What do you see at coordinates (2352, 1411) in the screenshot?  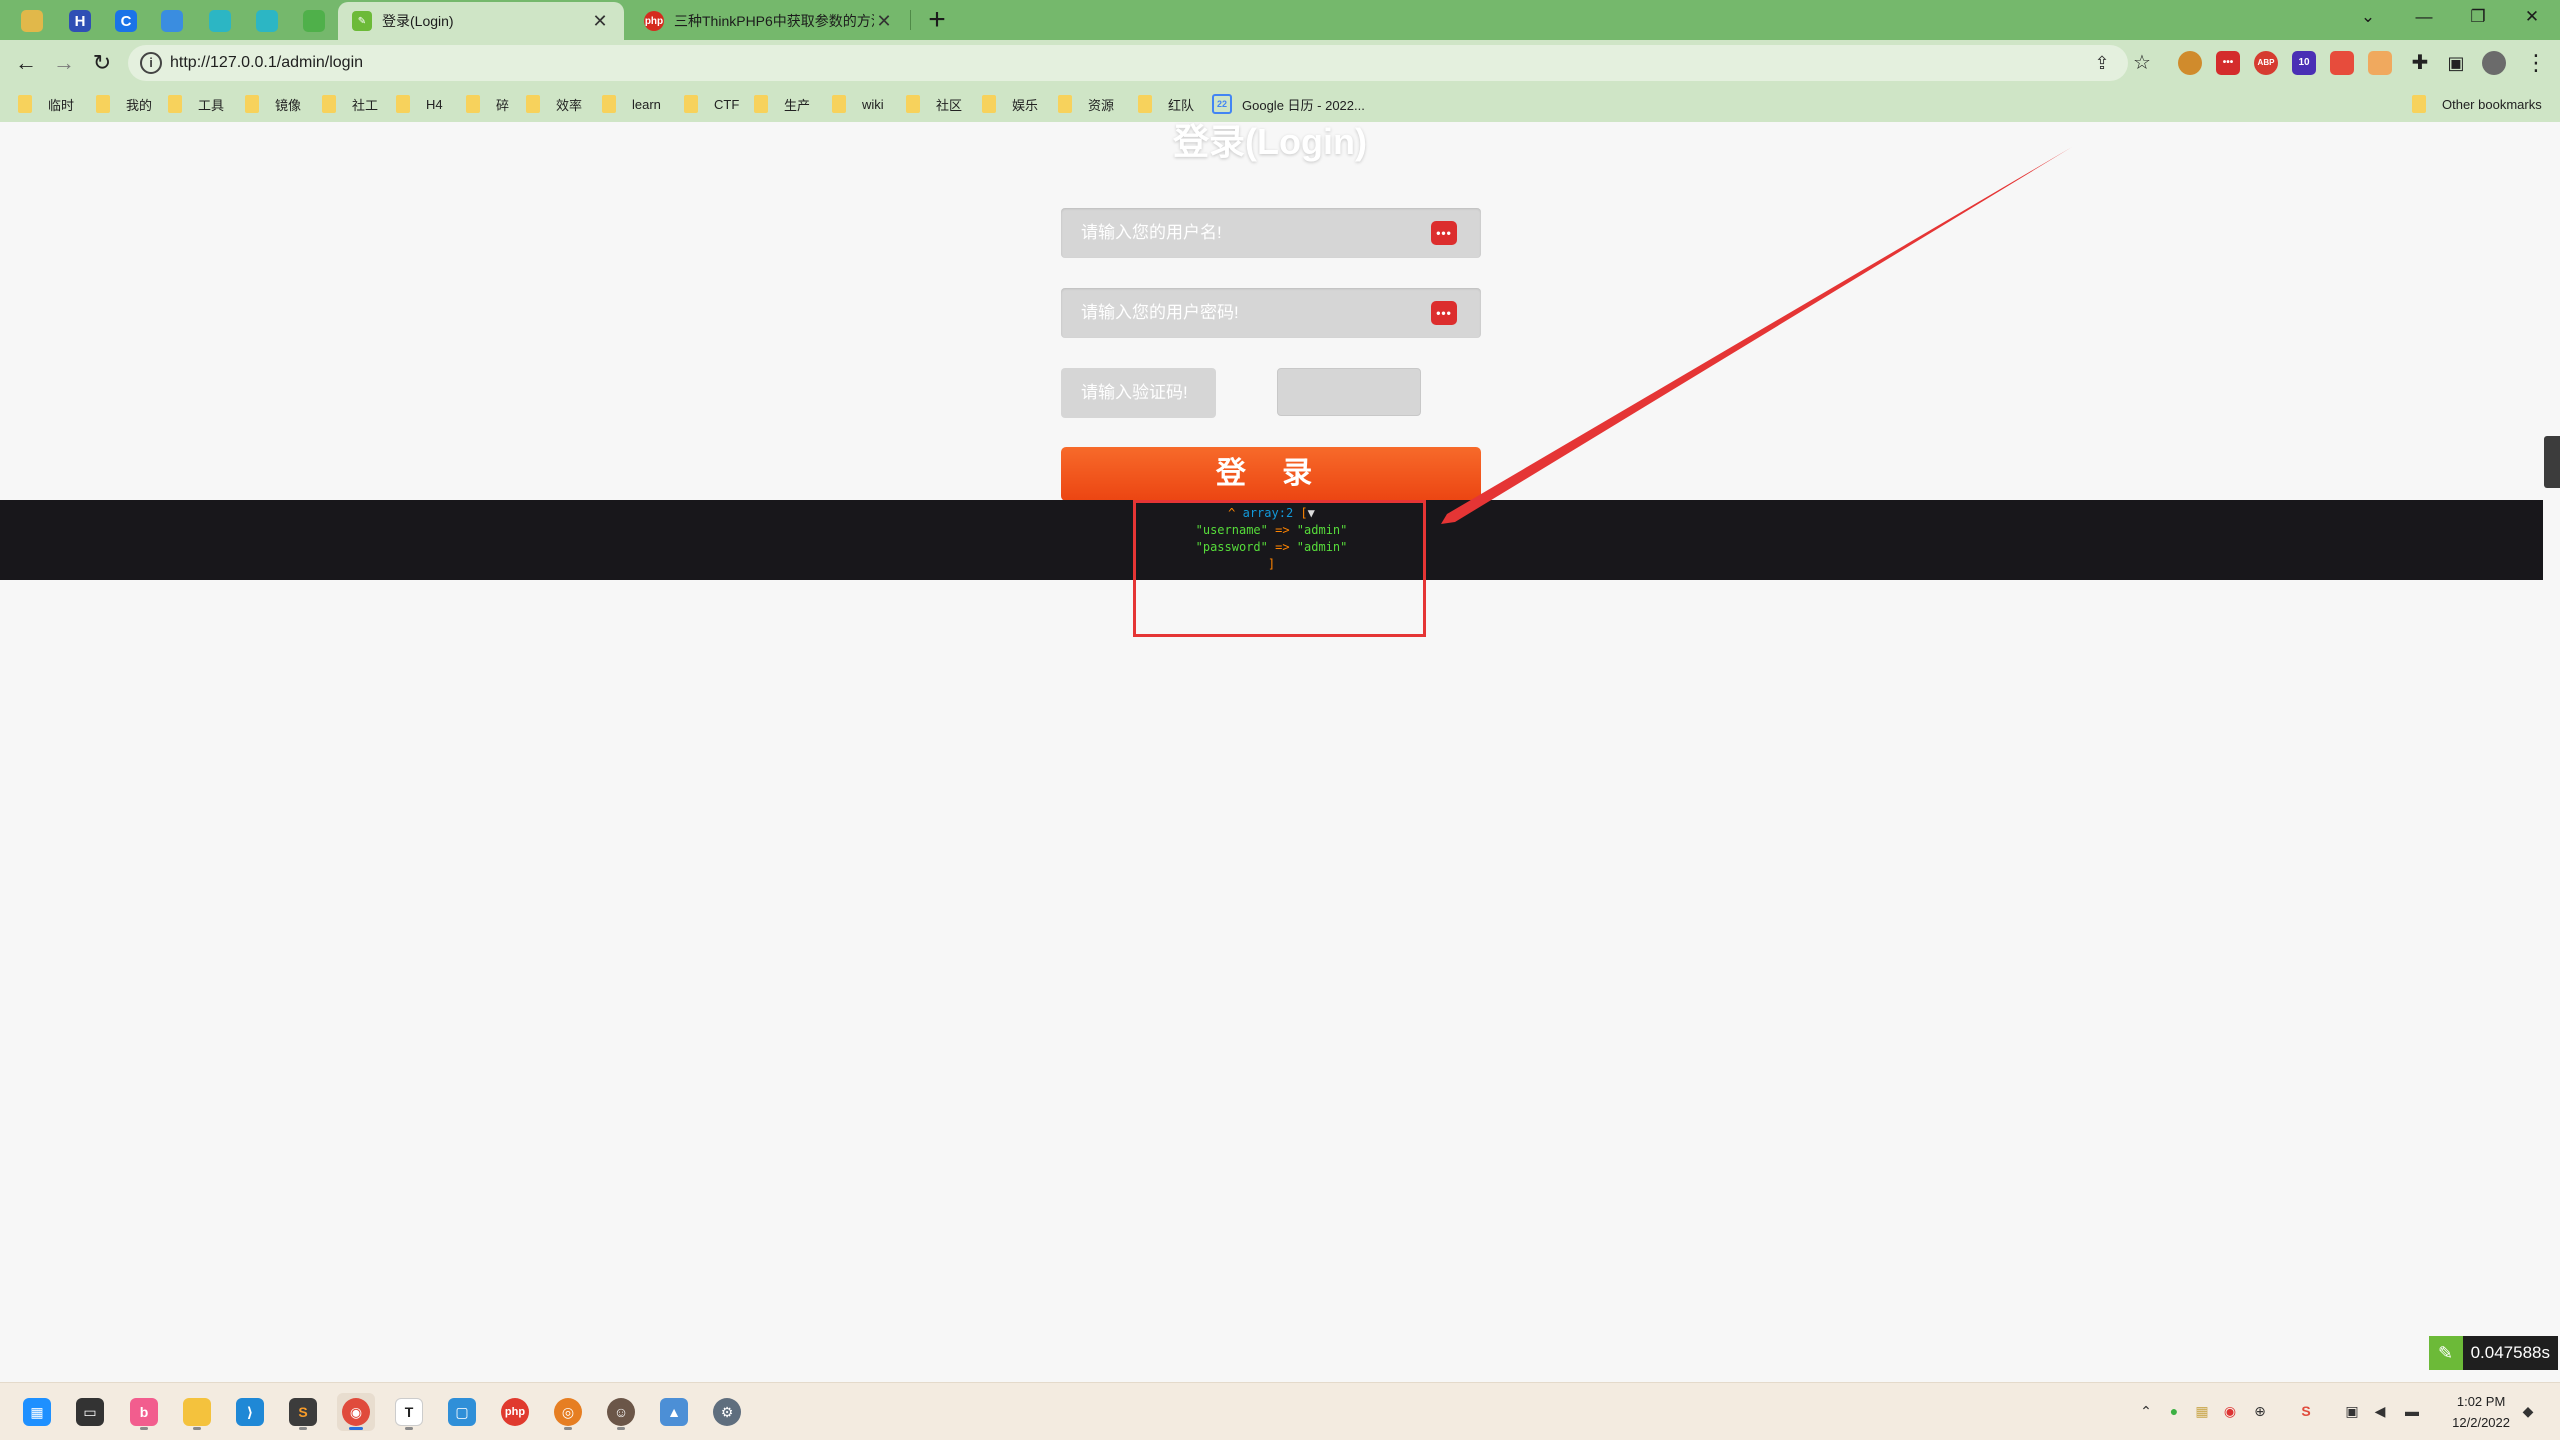 I see `network-icon: ▣` at bounding box center [2352, 1411].